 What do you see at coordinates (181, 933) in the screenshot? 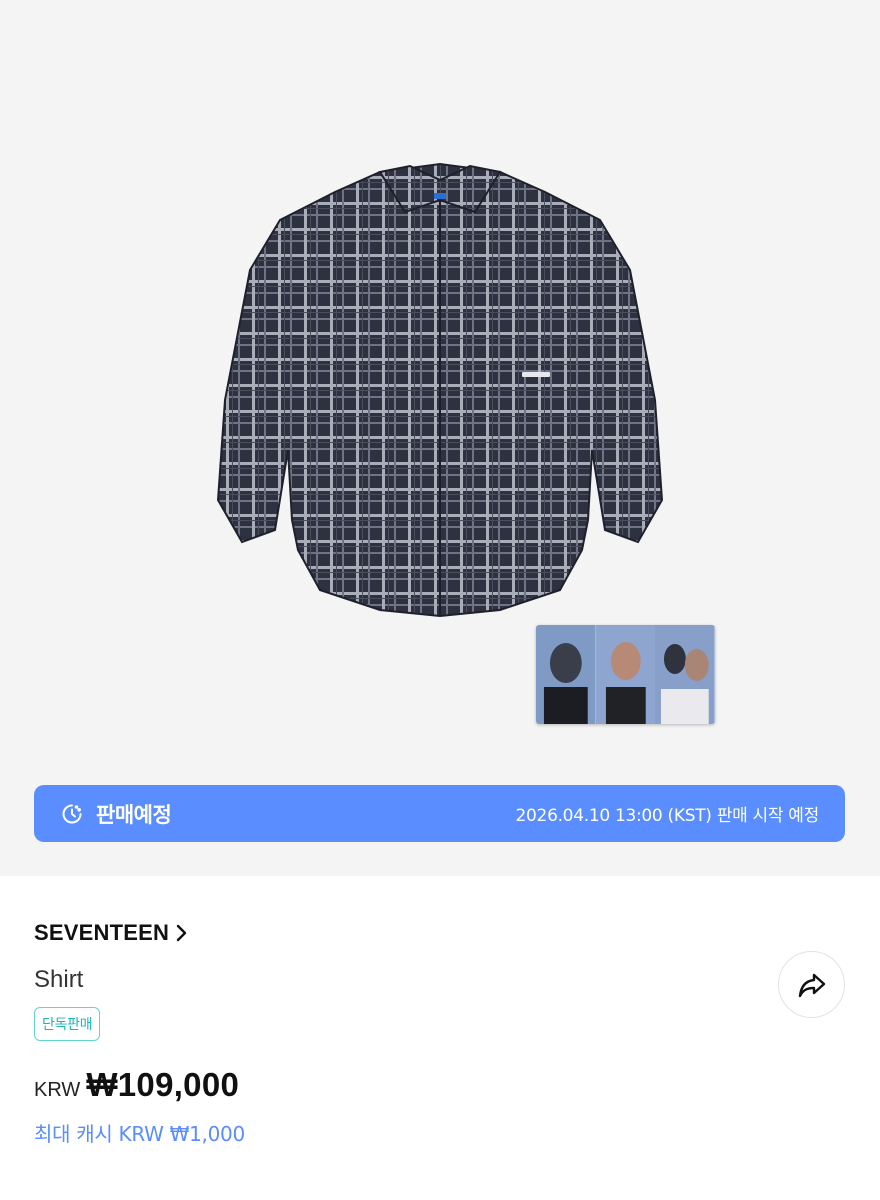
I see `chevron-right-icon` at bounding box center [181, 933].